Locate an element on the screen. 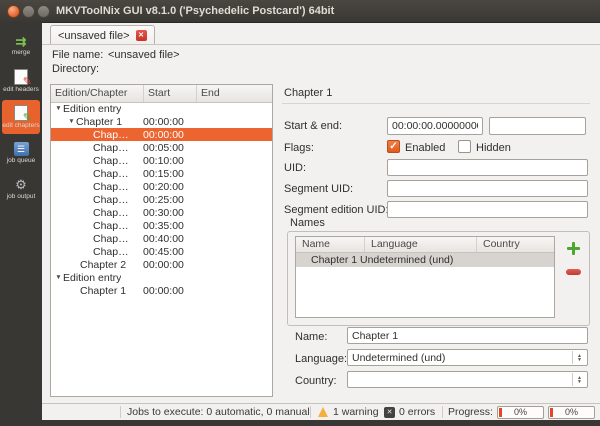 This screenshot has width=600, height=426. remove-name-button is located at coordinates (573, 272).